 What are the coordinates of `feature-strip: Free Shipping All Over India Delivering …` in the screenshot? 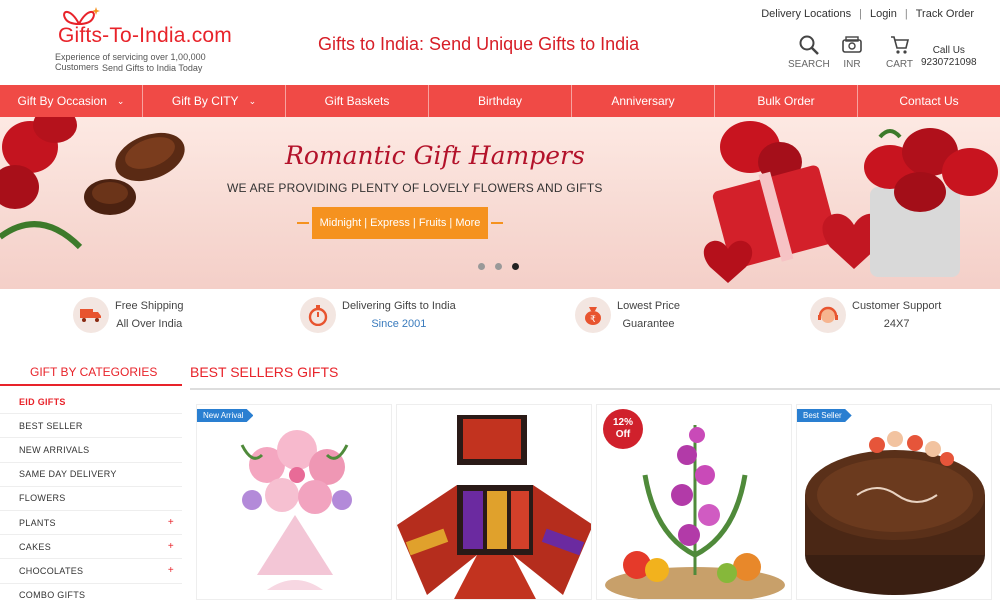 It's located at (500, 317).